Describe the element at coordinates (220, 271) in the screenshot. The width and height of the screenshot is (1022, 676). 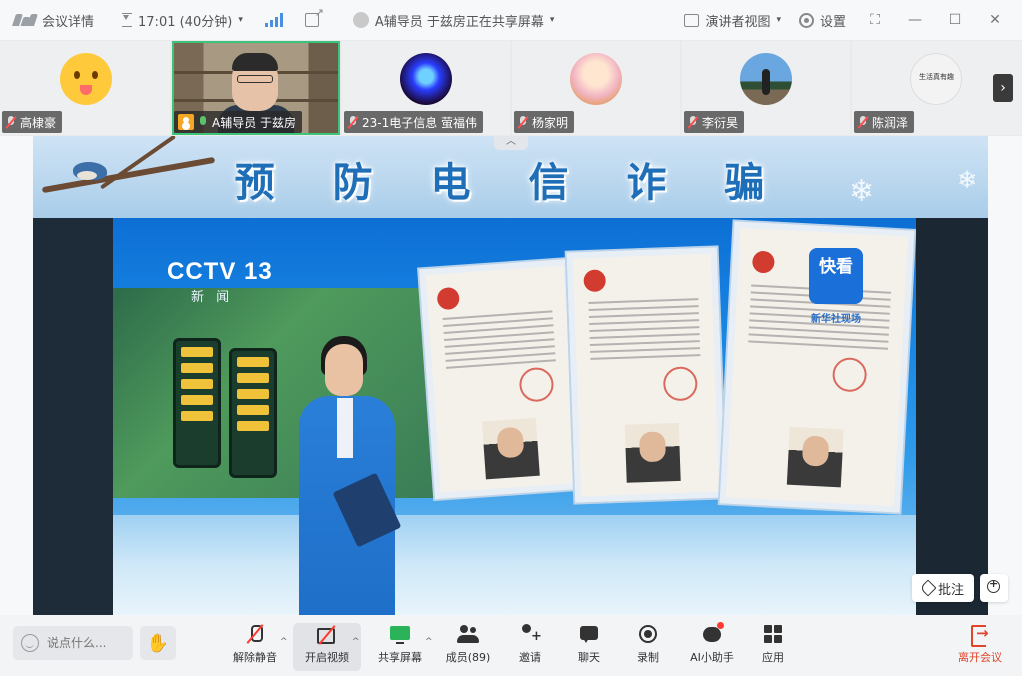
I see `cctv-logo: CCTV 13` at that location.